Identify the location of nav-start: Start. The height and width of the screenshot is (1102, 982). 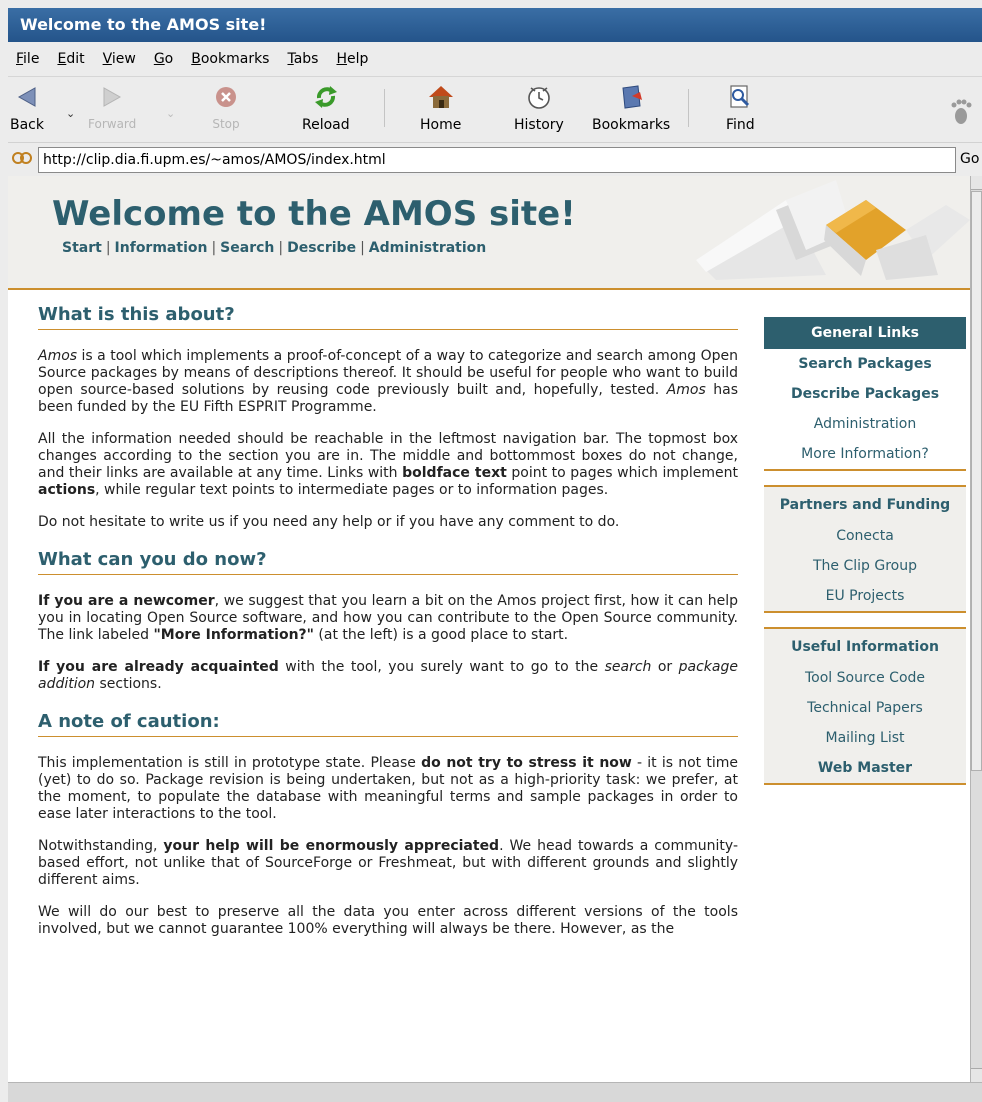
(82, 248).